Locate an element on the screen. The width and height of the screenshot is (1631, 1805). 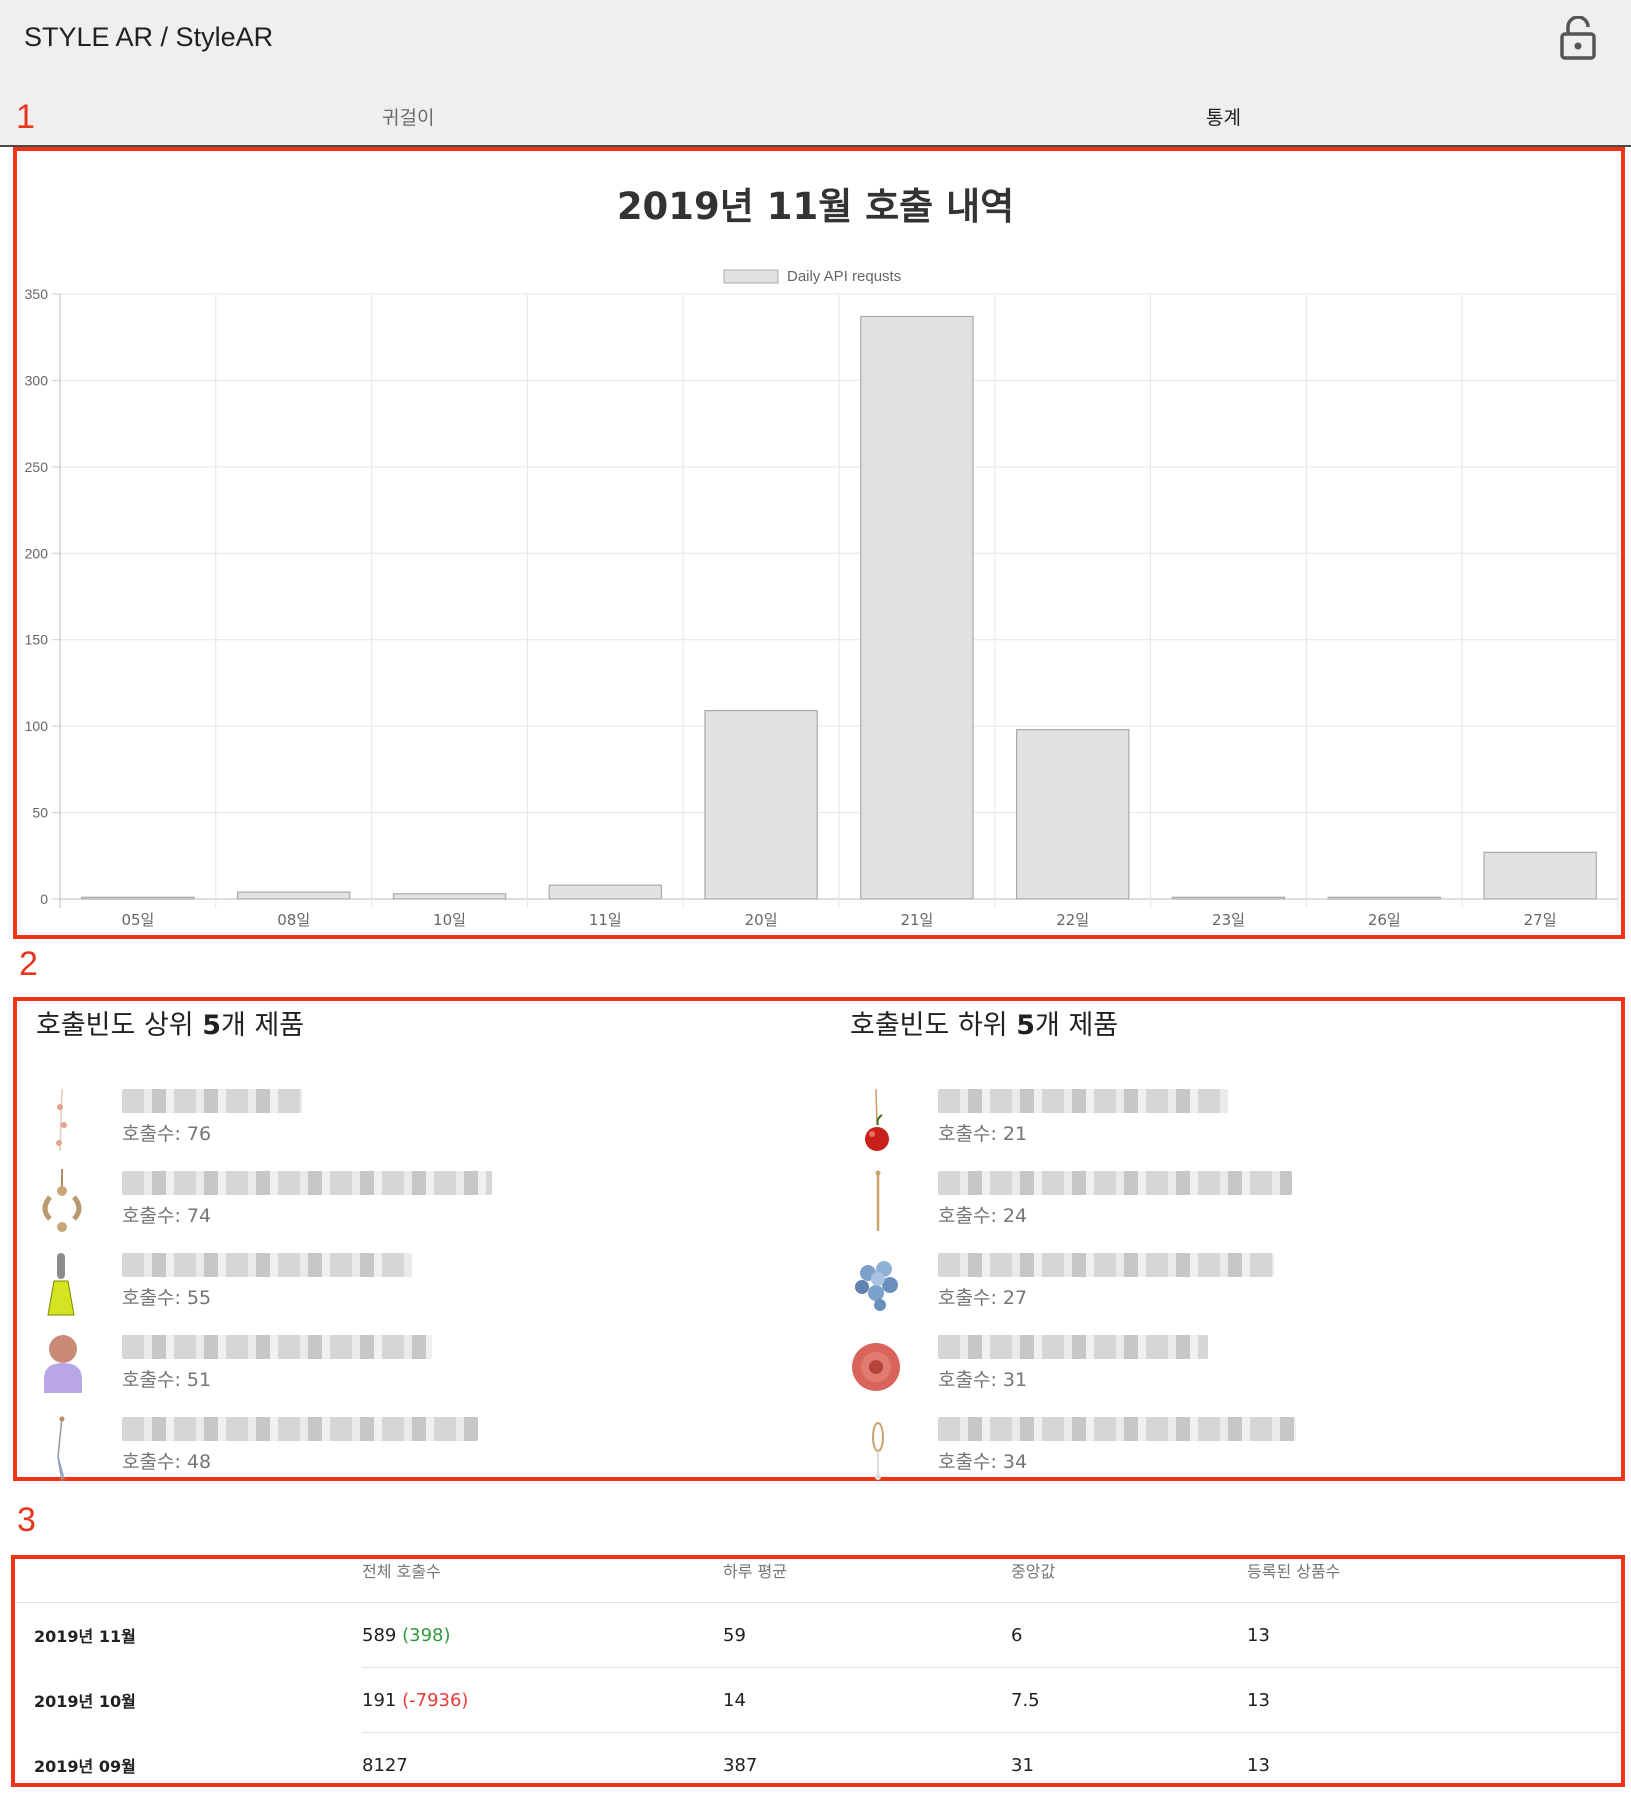
x-tick-label: 20일 is located at coordinates (761, 920).